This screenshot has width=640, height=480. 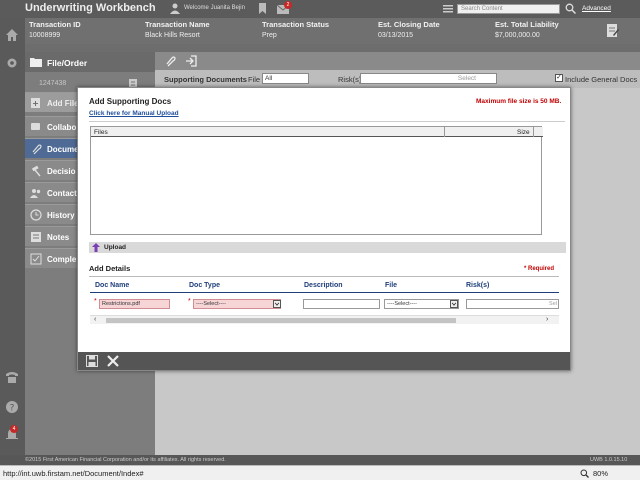 I want to click on file-label: File, so click(x=254, y=79).